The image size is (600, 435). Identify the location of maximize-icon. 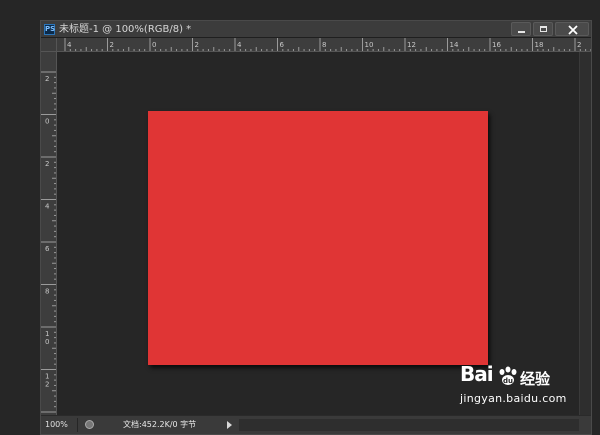
(543, 29).